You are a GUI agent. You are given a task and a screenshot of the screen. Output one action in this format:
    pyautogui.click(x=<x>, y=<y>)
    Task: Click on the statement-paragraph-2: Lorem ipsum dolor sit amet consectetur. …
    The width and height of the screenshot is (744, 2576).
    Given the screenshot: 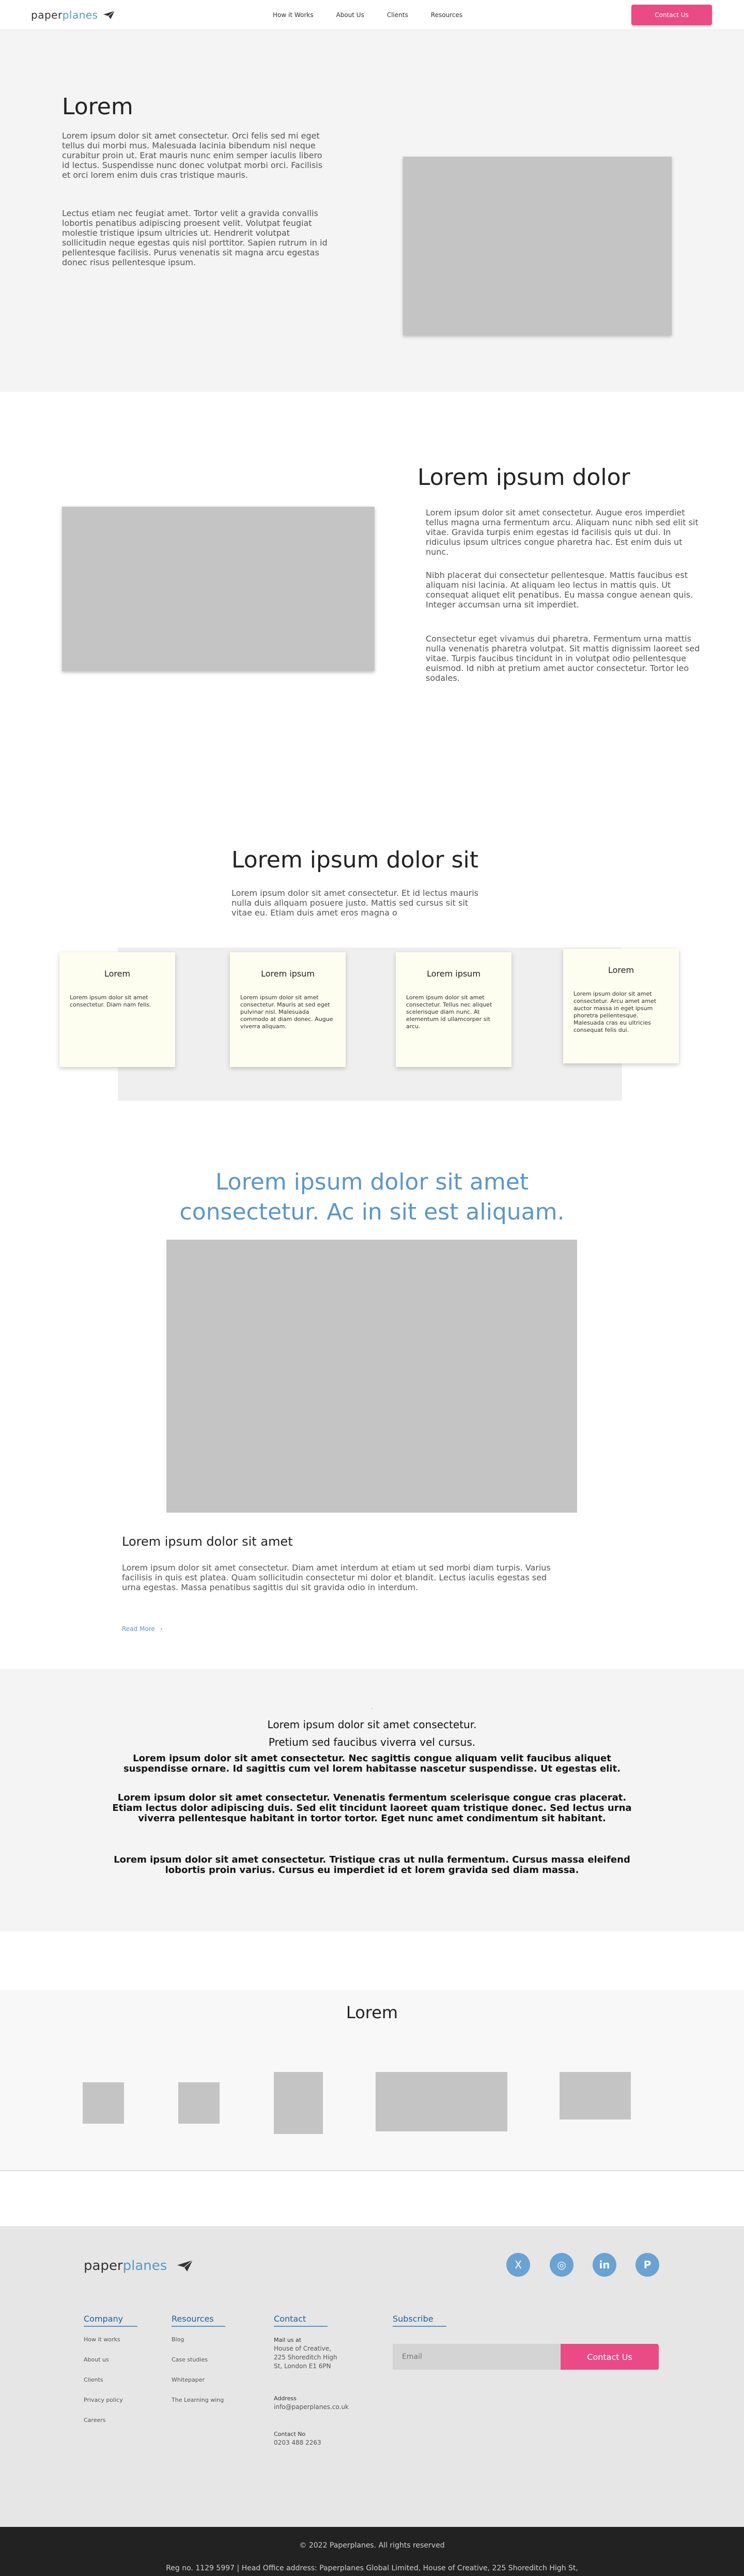 What is the action you would take?
    pyautogui.click(x=372, y=1808)
    